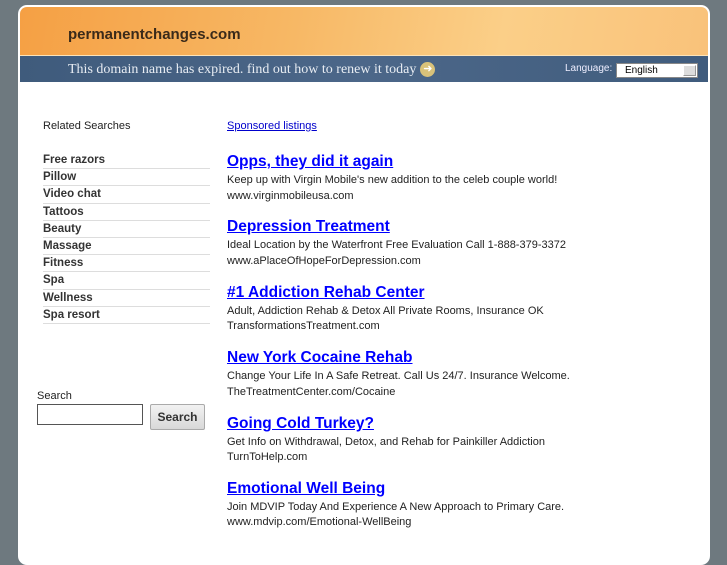 The width and height of the screenshot is (727, 565). I want to click on related-search-item: Massage, so click(126, 247).